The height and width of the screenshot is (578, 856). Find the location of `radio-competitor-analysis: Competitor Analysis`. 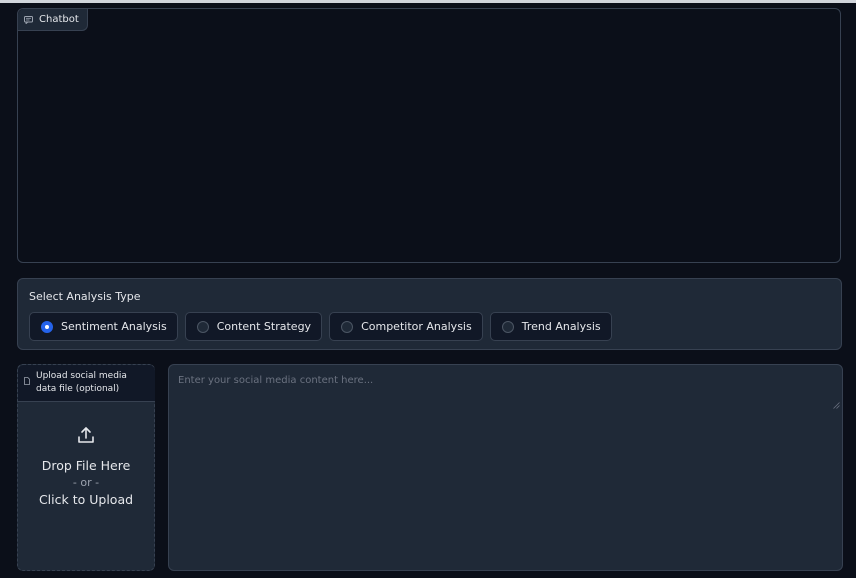

radio-competitor-analysis: Competitor Analysis is located at coordinates (406, 326).